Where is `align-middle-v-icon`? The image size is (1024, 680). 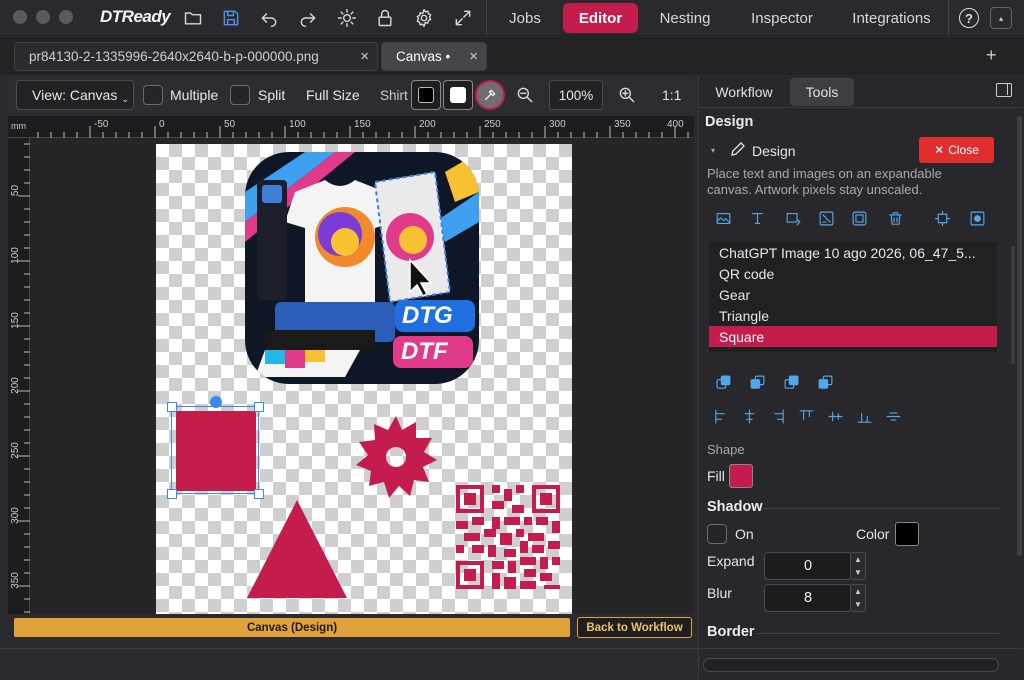 align-middle-v-icon is located at coordinates (835, 416).